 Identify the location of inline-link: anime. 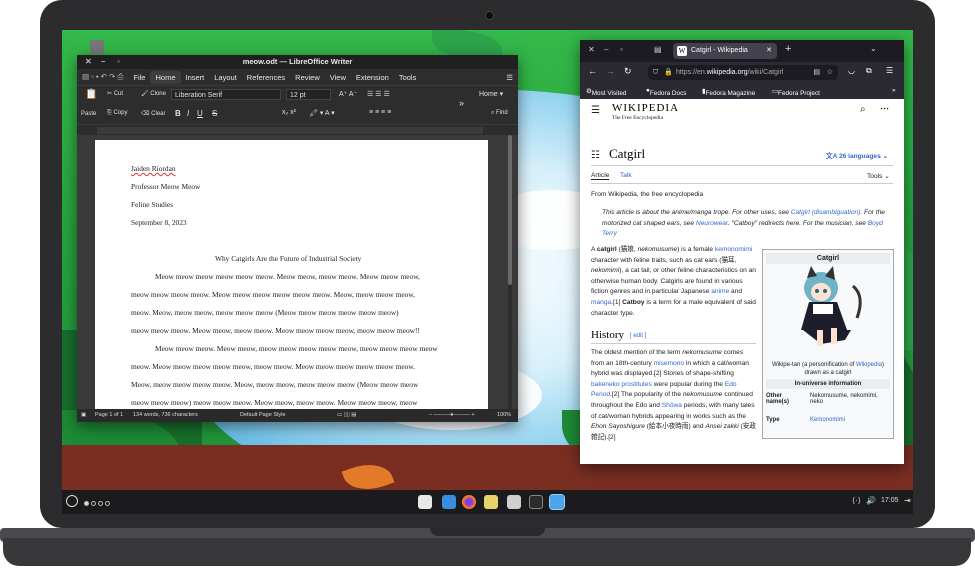
(720, 291).